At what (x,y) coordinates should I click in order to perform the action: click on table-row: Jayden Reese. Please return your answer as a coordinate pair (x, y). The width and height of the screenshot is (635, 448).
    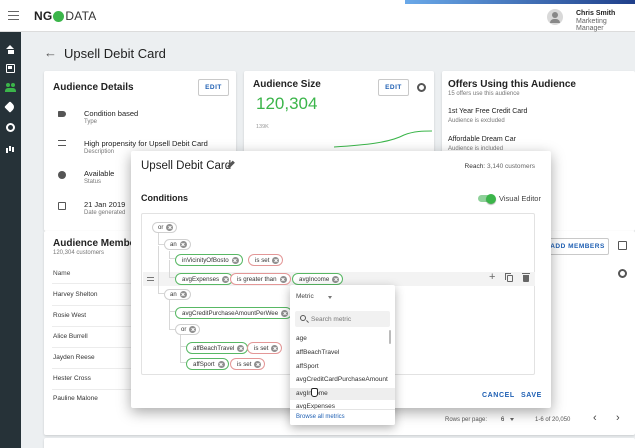
    Looking at the image, I should click on (74, 357).